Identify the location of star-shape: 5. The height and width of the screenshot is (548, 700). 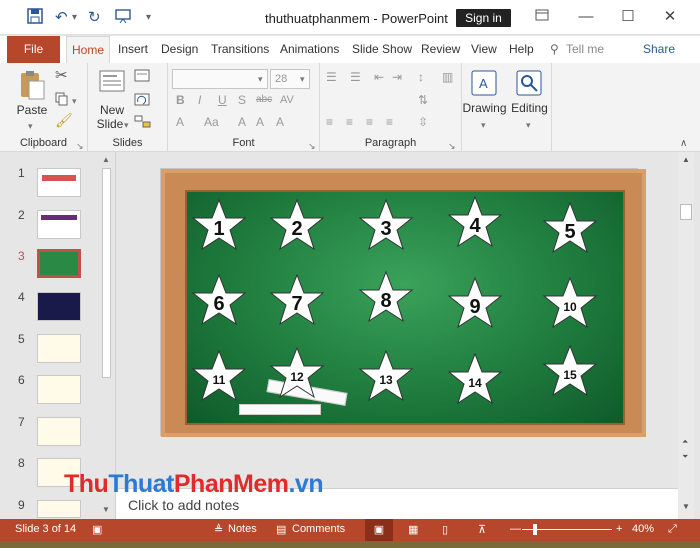
(570, 228).